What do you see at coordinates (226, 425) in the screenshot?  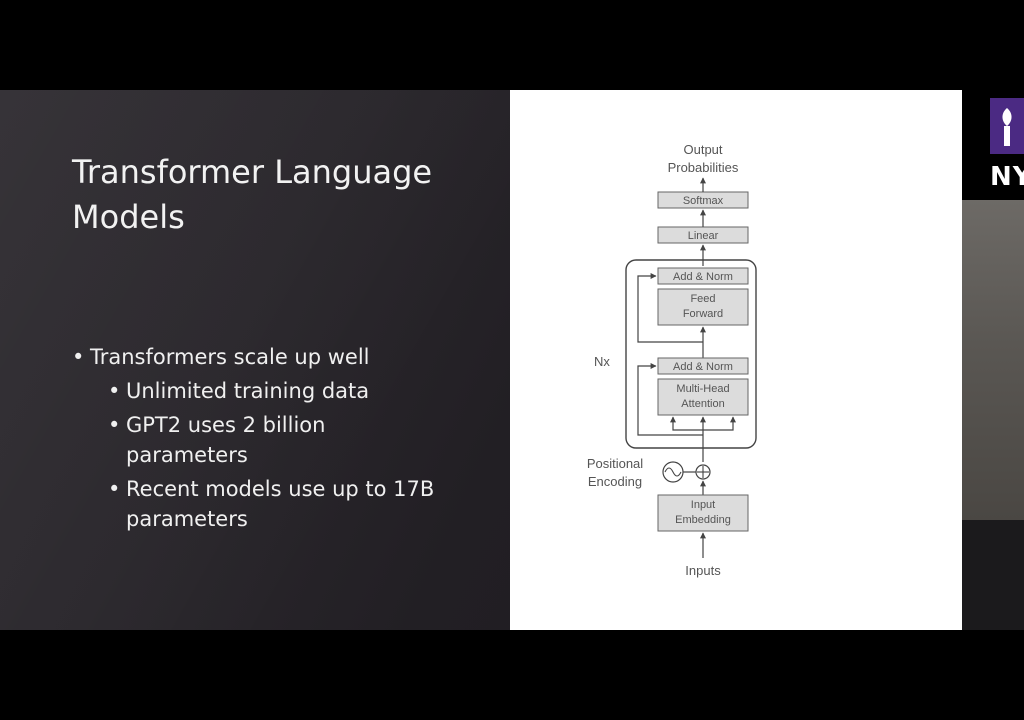 I see `sub-bullet-line: GPT2 uses 2 billion` at bounding box center [226, 425].